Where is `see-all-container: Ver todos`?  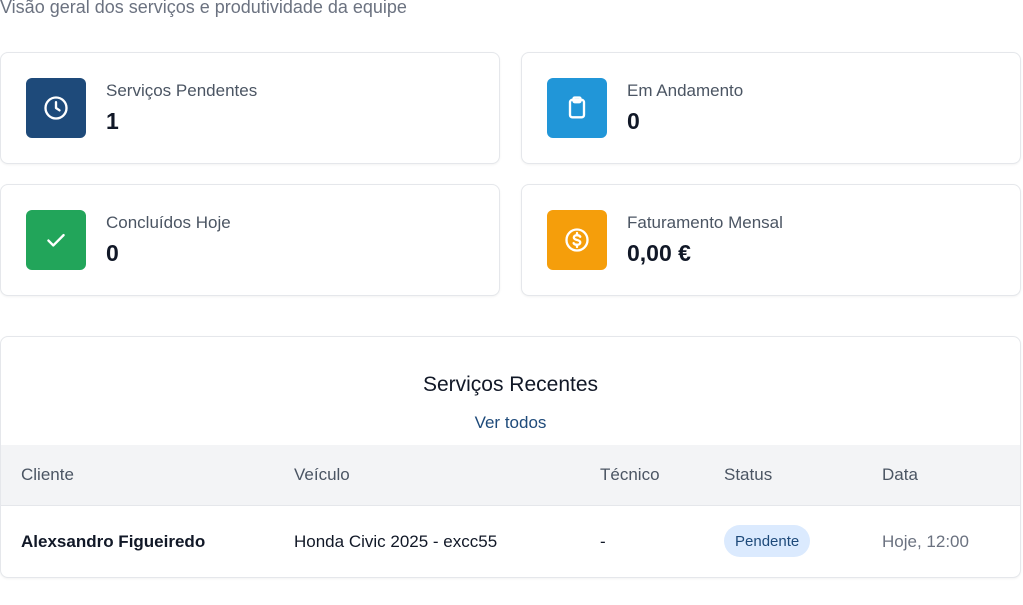
see-all-container: Ver todos is located at coordinates (510, 423).